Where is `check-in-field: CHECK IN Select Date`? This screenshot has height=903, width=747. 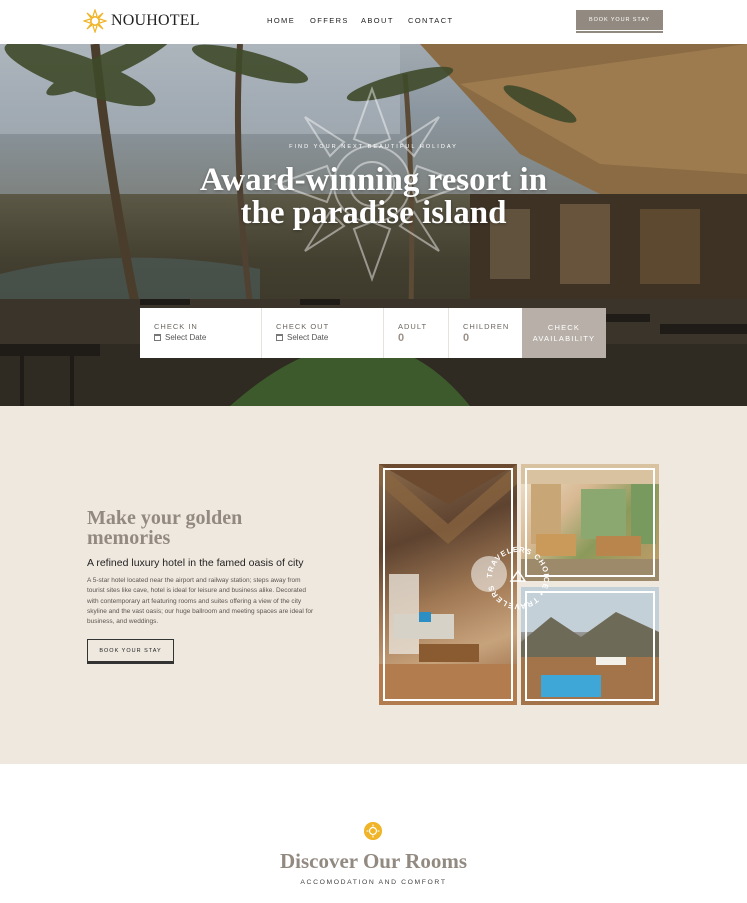 check-in-field: CHECK IN Select Date is located at coordinates (201, 333).